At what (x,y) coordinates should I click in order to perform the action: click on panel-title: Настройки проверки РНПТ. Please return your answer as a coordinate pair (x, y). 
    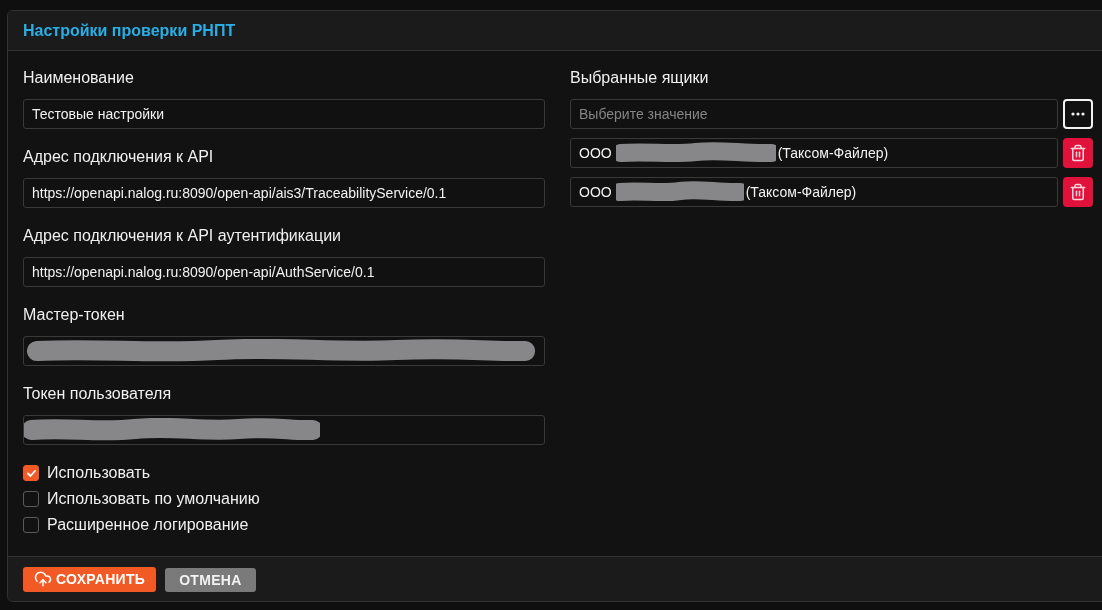
    Looking at the image, I should click on (129, 30).